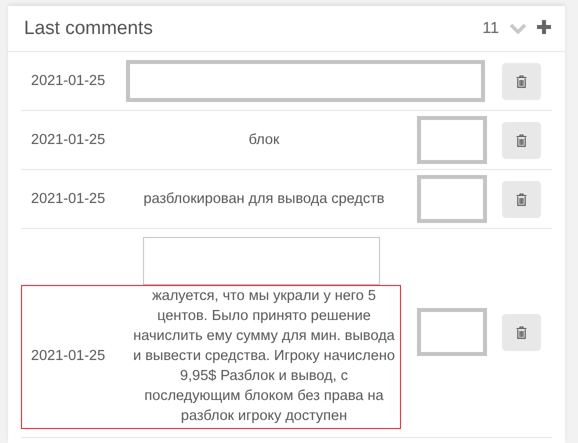  Describe the element at coordinates (89, 29) in the screenshot. I see `panel-title: Last comments` at that location.